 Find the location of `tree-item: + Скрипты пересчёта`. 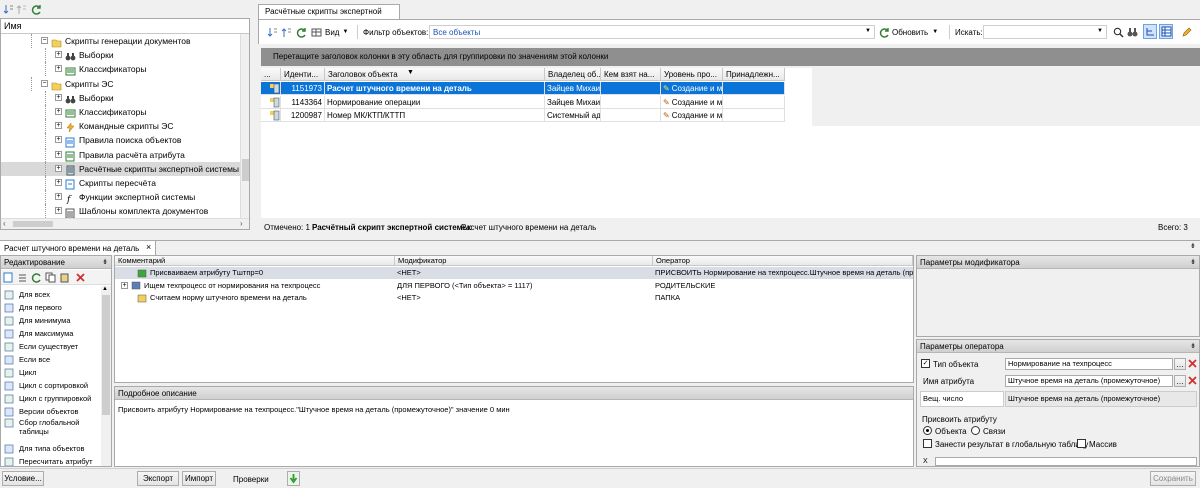

tree-item: + Скрипты пересчёта is located at coordinates (120, 183).